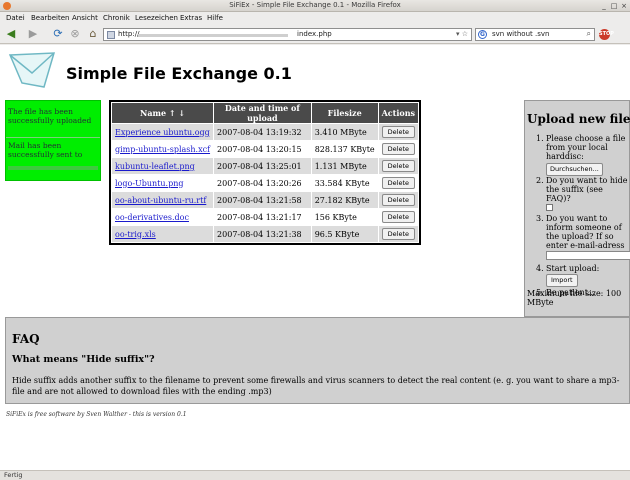  Describe the element at coordinates (624, 6) in the screenshot. I see `close-window-button: ×` at that location.